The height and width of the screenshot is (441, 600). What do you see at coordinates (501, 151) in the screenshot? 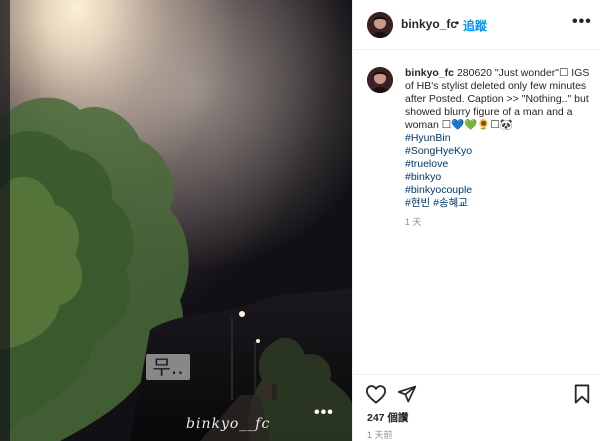
I see `hashtag-link: #SongHyeKyo` at bounding box center [501, 151].